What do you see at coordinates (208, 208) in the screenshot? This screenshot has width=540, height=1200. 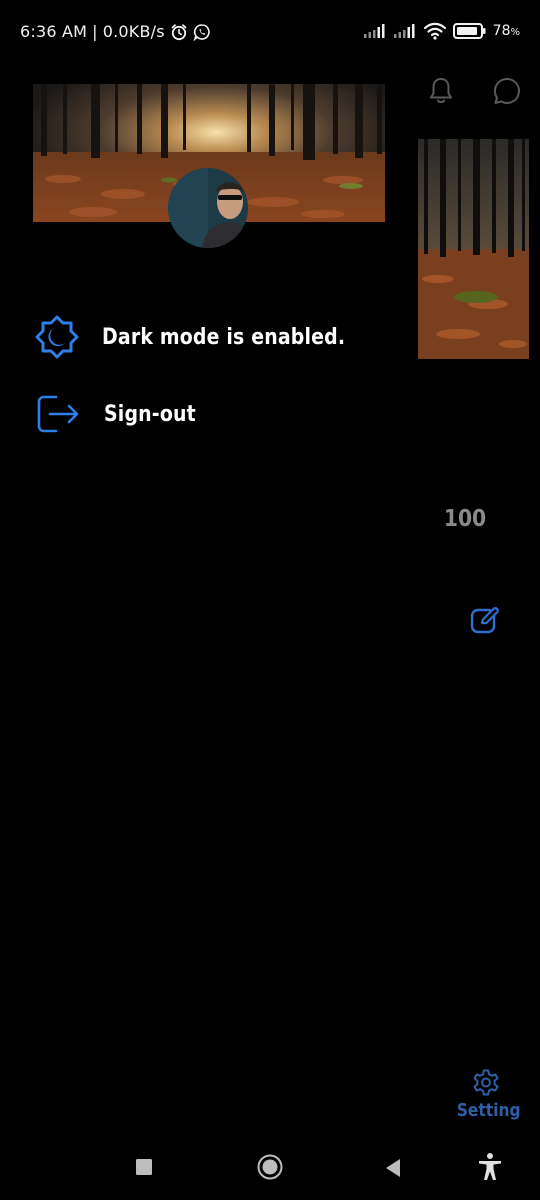 I see `avatar` at bounding box center [208, 208].